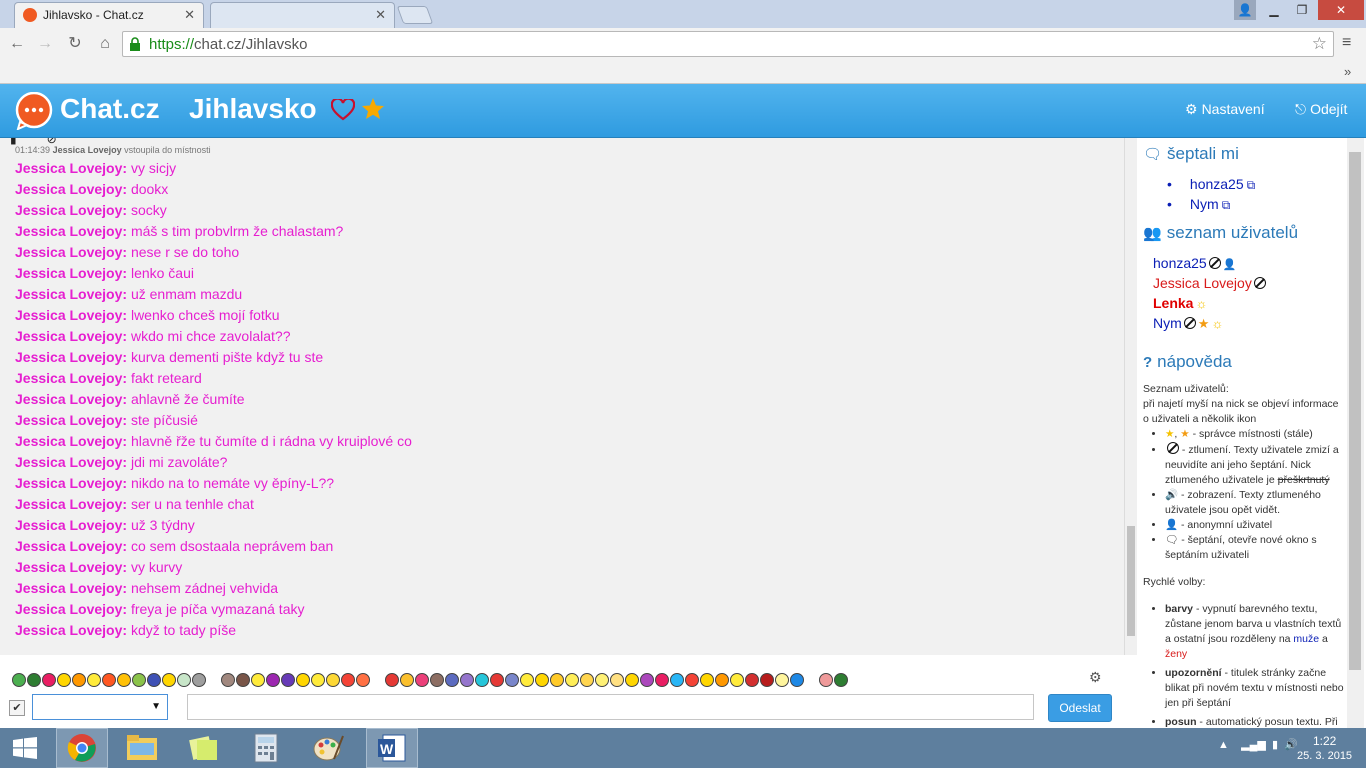 The height and width of the screenshot is (768, 1366). I want to click on whisper-item: honza25⧉, so click(1211, 186).